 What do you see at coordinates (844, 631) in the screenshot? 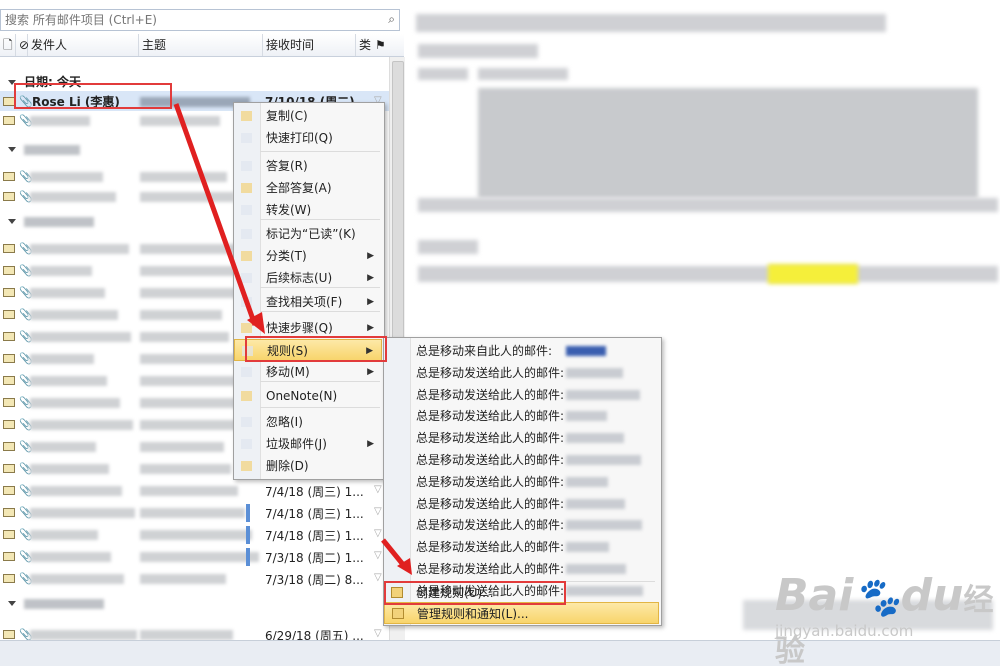
I see `watermark-url: jingyan.baidu.com` at bounding box center [844, 631].